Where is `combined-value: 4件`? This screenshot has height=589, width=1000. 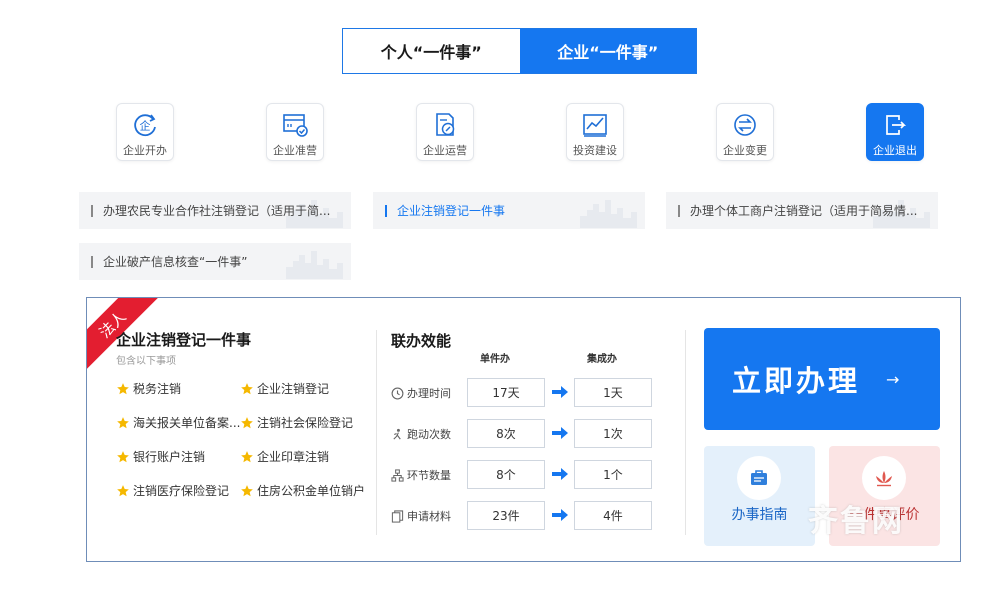
combined-value: 4件 is located at coordinates (613, 515).